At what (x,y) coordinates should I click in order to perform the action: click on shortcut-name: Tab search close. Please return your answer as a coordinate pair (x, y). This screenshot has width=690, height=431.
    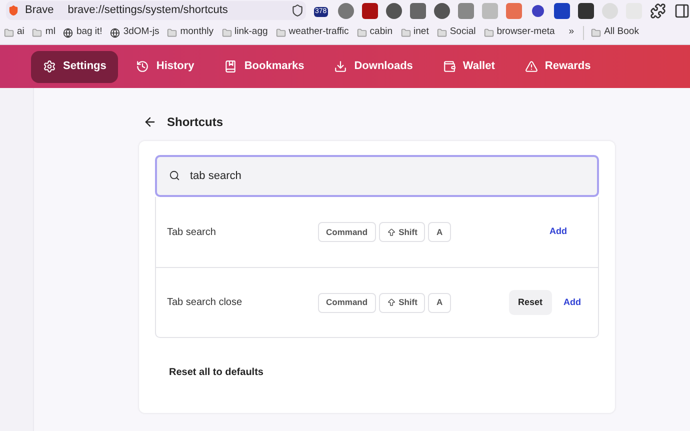
    Looking at the image, I should click on (205, 303).